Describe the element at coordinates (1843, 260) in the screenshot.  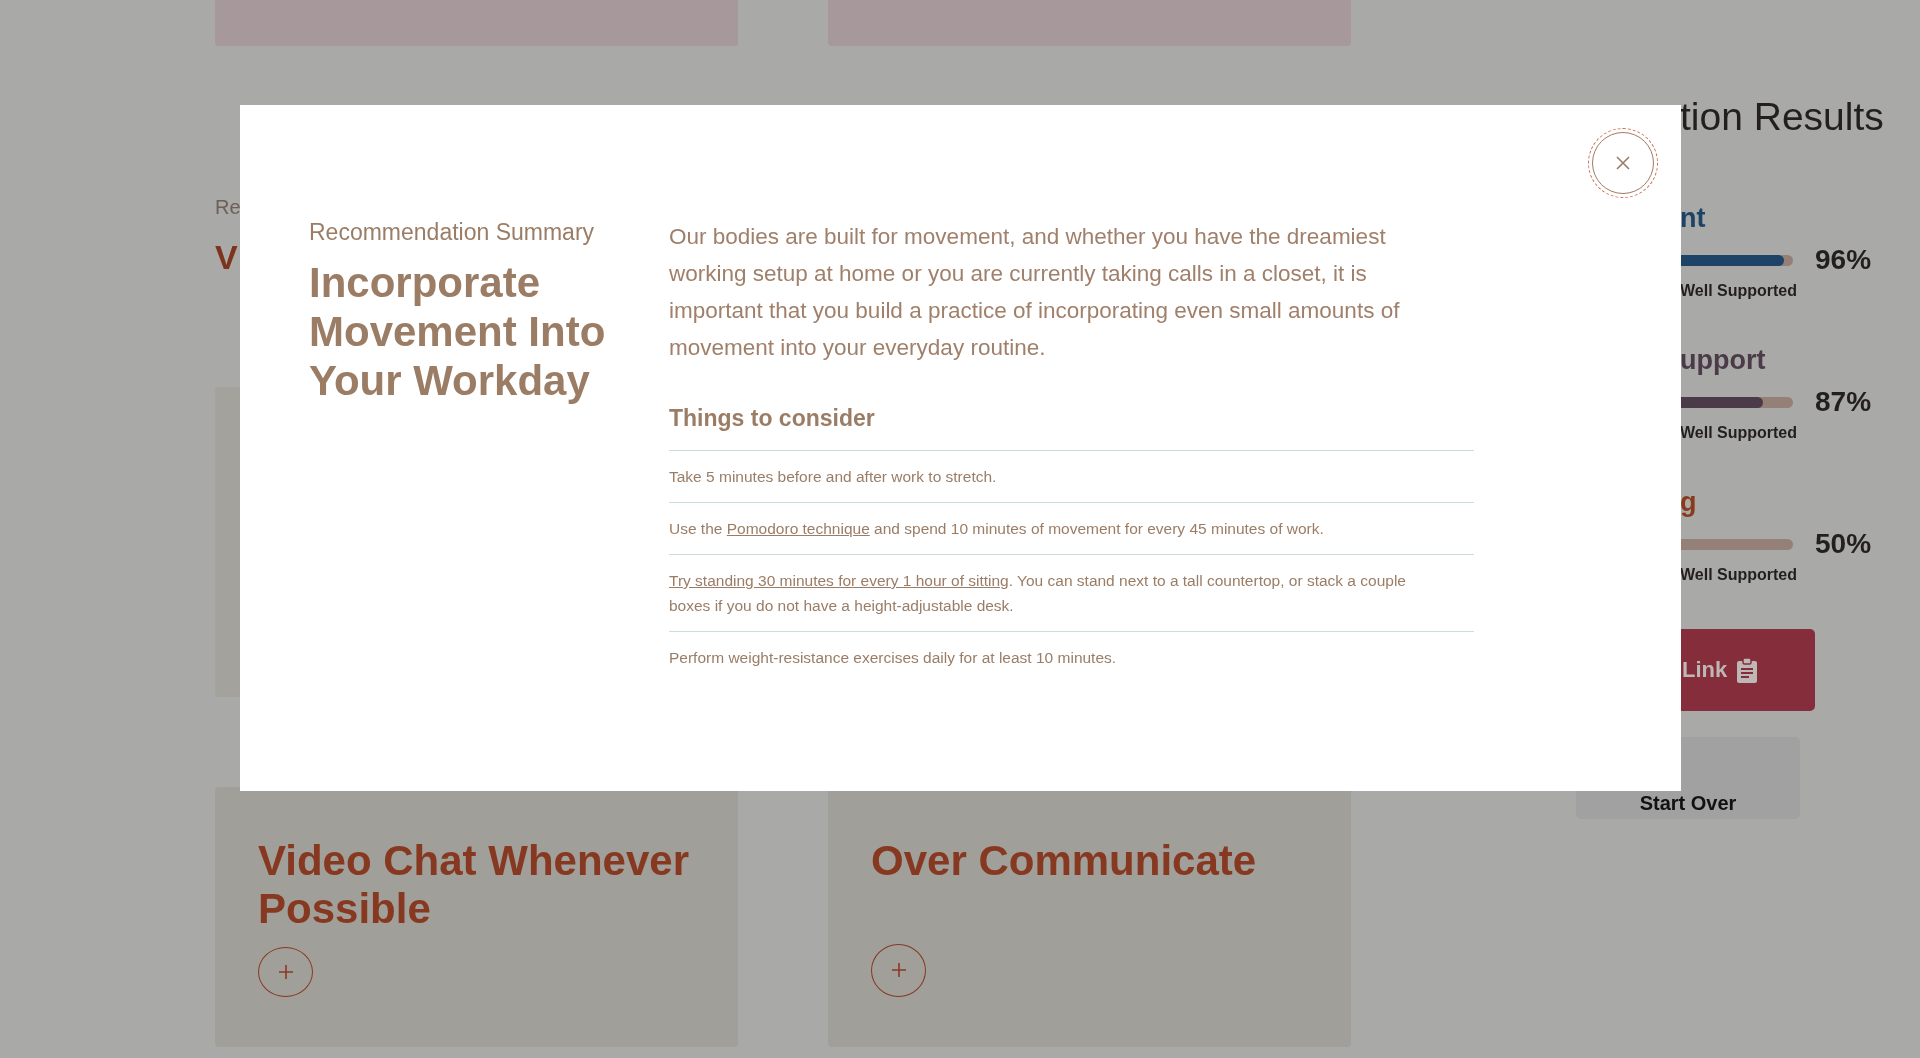
I see `score-percent: 96%` at that location.